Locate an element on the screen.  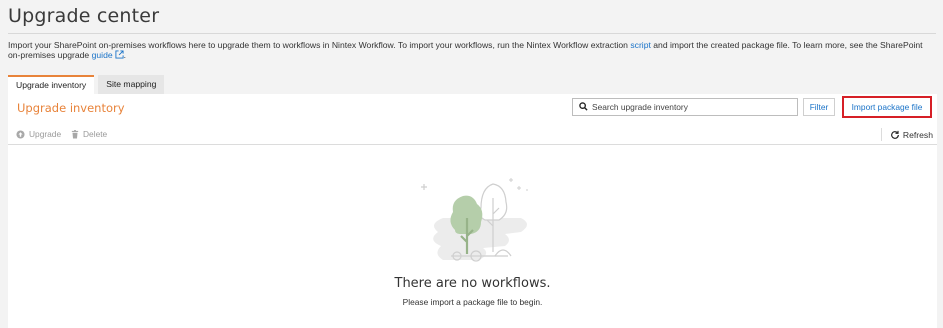
action-toolbar: Upgrade Delete Refresh is located at coordinates (472, 135).